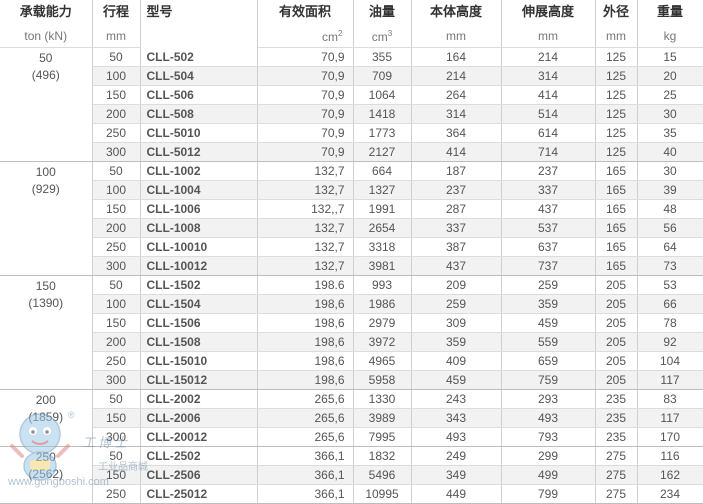 This screenshot has height=504, width=703. What do you see at coordinates (456, 133) in the screenshot?
I see `cell-body-height: 364` at bounding box center [456, 133].